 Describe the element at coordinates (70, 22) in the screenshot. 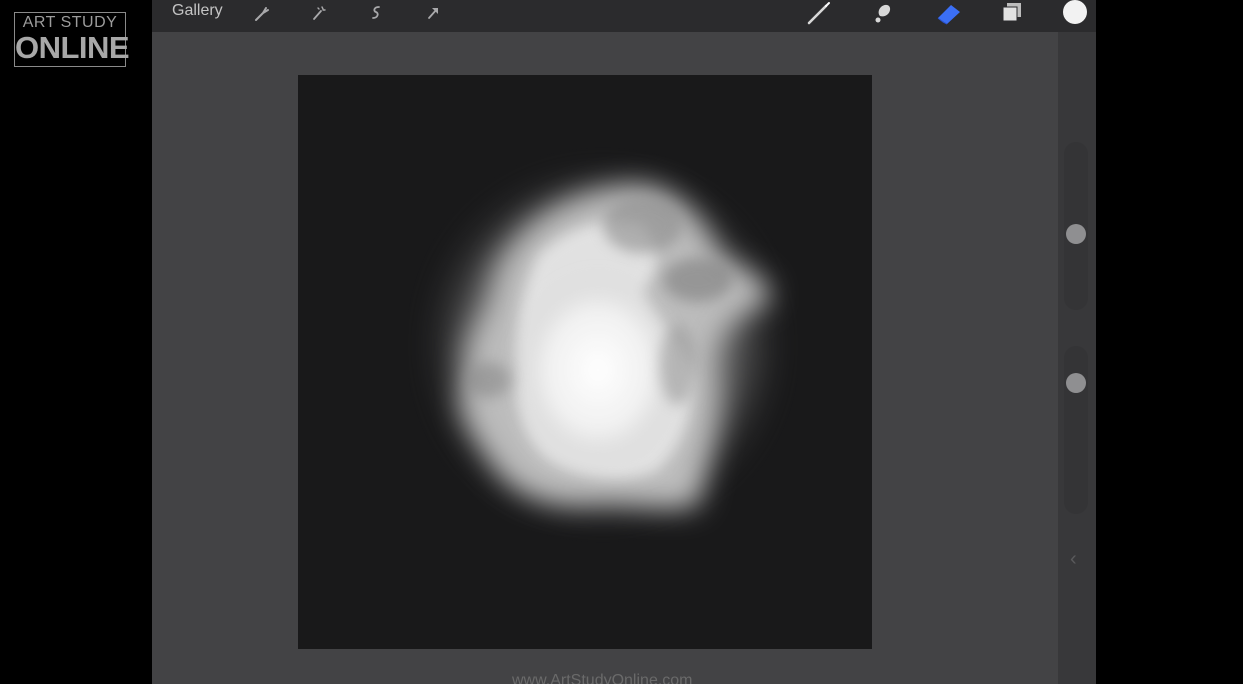

I see `logo-line-1: ART STUDY` at that location.